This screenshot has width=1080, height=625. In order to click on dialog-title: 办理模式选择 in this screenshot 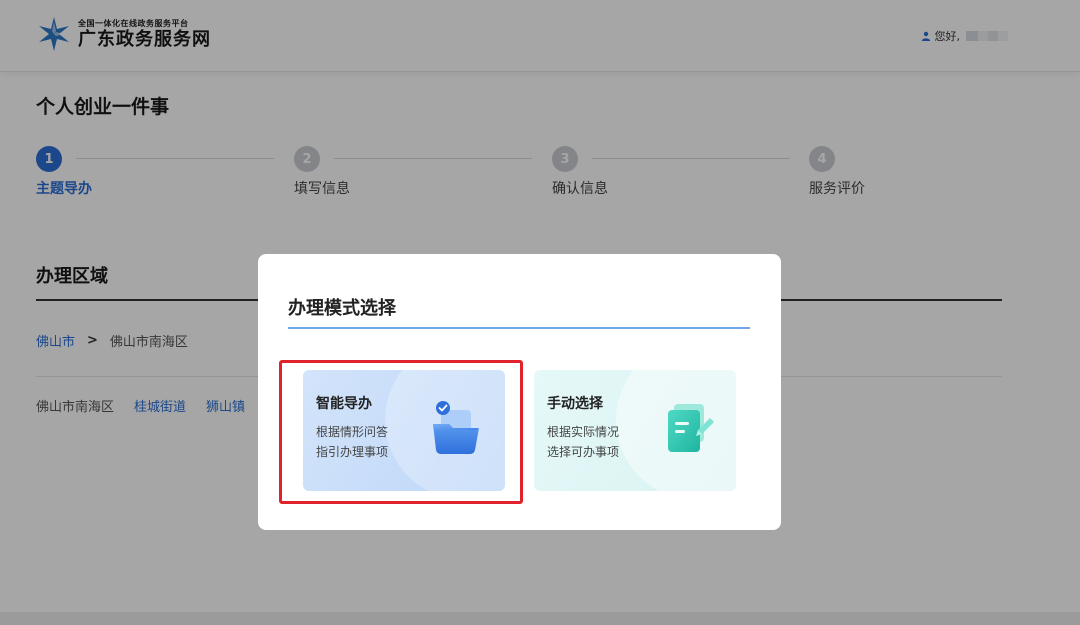, I will do `click(342, 308)`.